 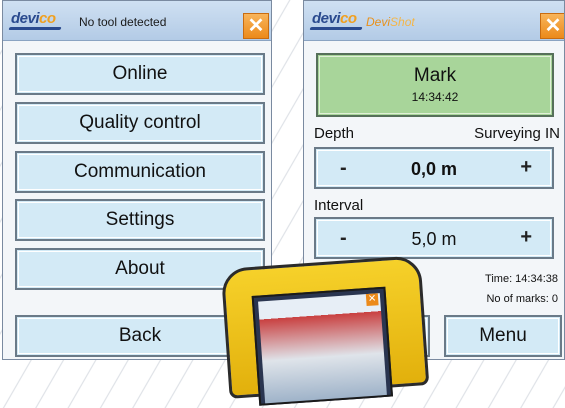 What do you see at coordinates (140, 123) in the screenshot?
I see `quality-control-button: Quality control` at bounding box center [140, 123].